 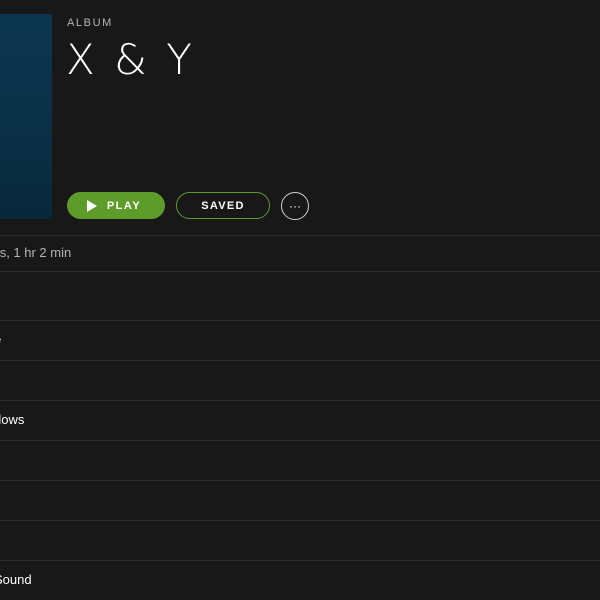 I want to click on track-row: Sound, so click(x=16, y=579).